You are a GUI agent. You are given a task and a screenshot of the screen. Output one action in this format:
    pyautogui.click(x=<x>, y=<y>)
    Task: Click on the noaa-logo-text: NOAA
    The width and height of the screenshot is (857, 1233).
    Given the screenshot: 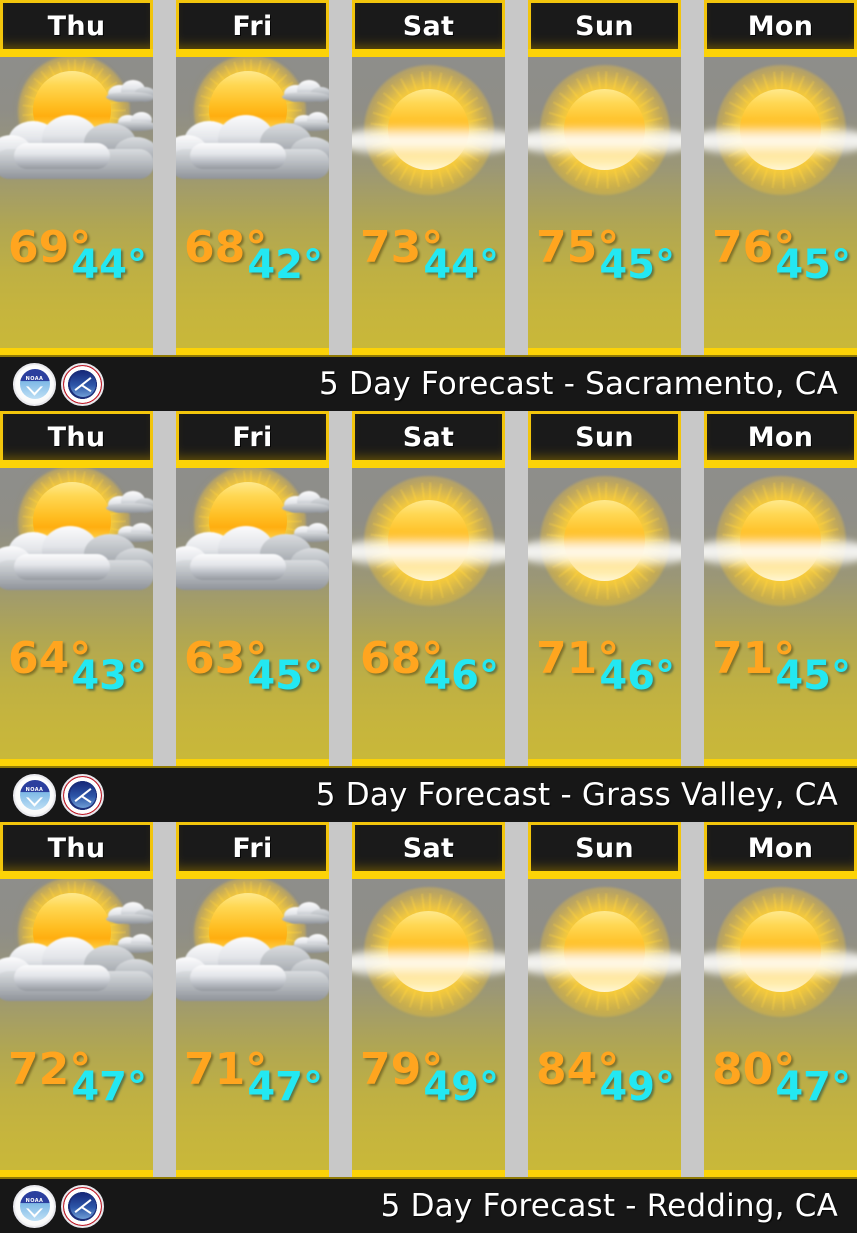 What is the action you would take?
    pyautogui.click(x=34, y=378)
    